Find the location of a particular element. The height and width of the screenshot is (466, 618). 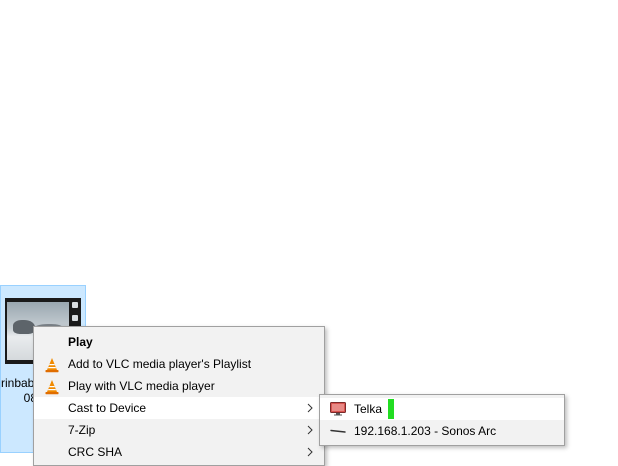

menu-item-crc-sha: CRC SHA is located at coordinates (179, 452).